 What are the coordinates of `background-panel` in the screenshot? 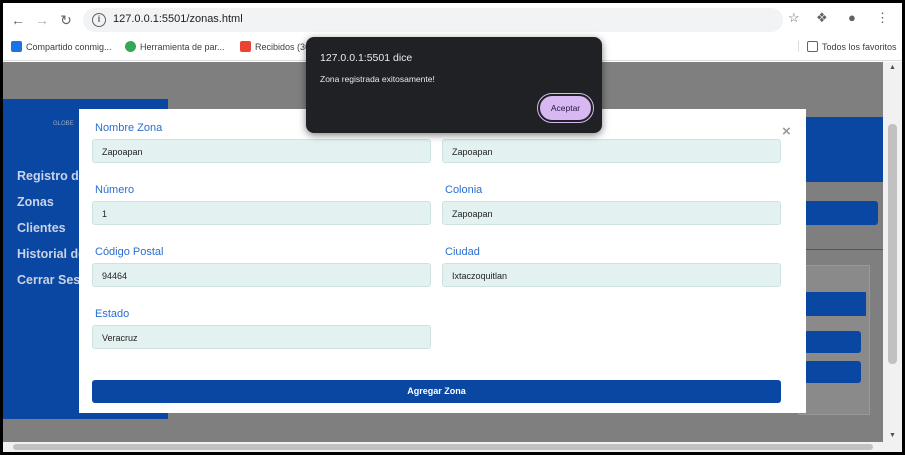 It's located at (834, 340).